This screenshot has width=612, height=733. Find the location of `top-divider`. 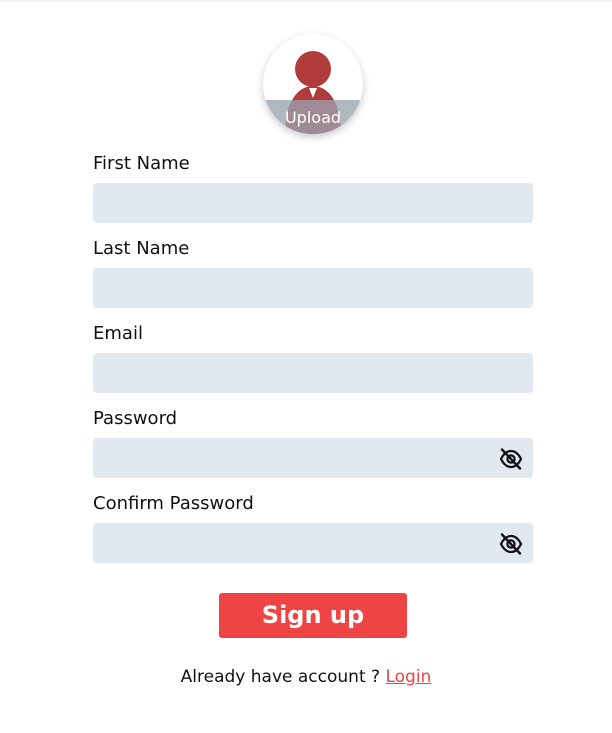

top-divider is located at coordinates (306, 1).